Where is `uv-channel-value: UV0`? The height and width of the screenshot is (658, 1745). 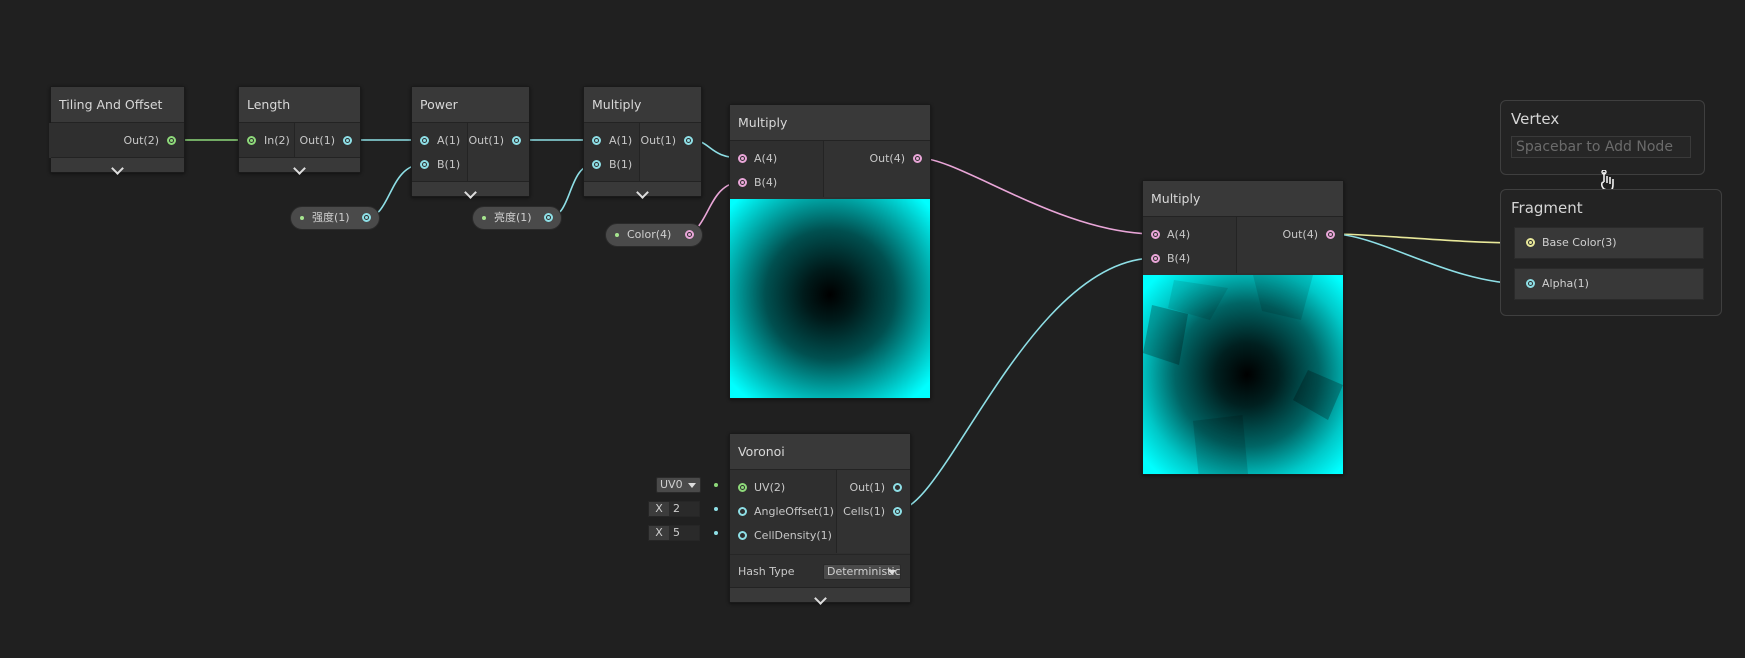 uv-channel-value: UV0 is located at coordinates (671, 484).